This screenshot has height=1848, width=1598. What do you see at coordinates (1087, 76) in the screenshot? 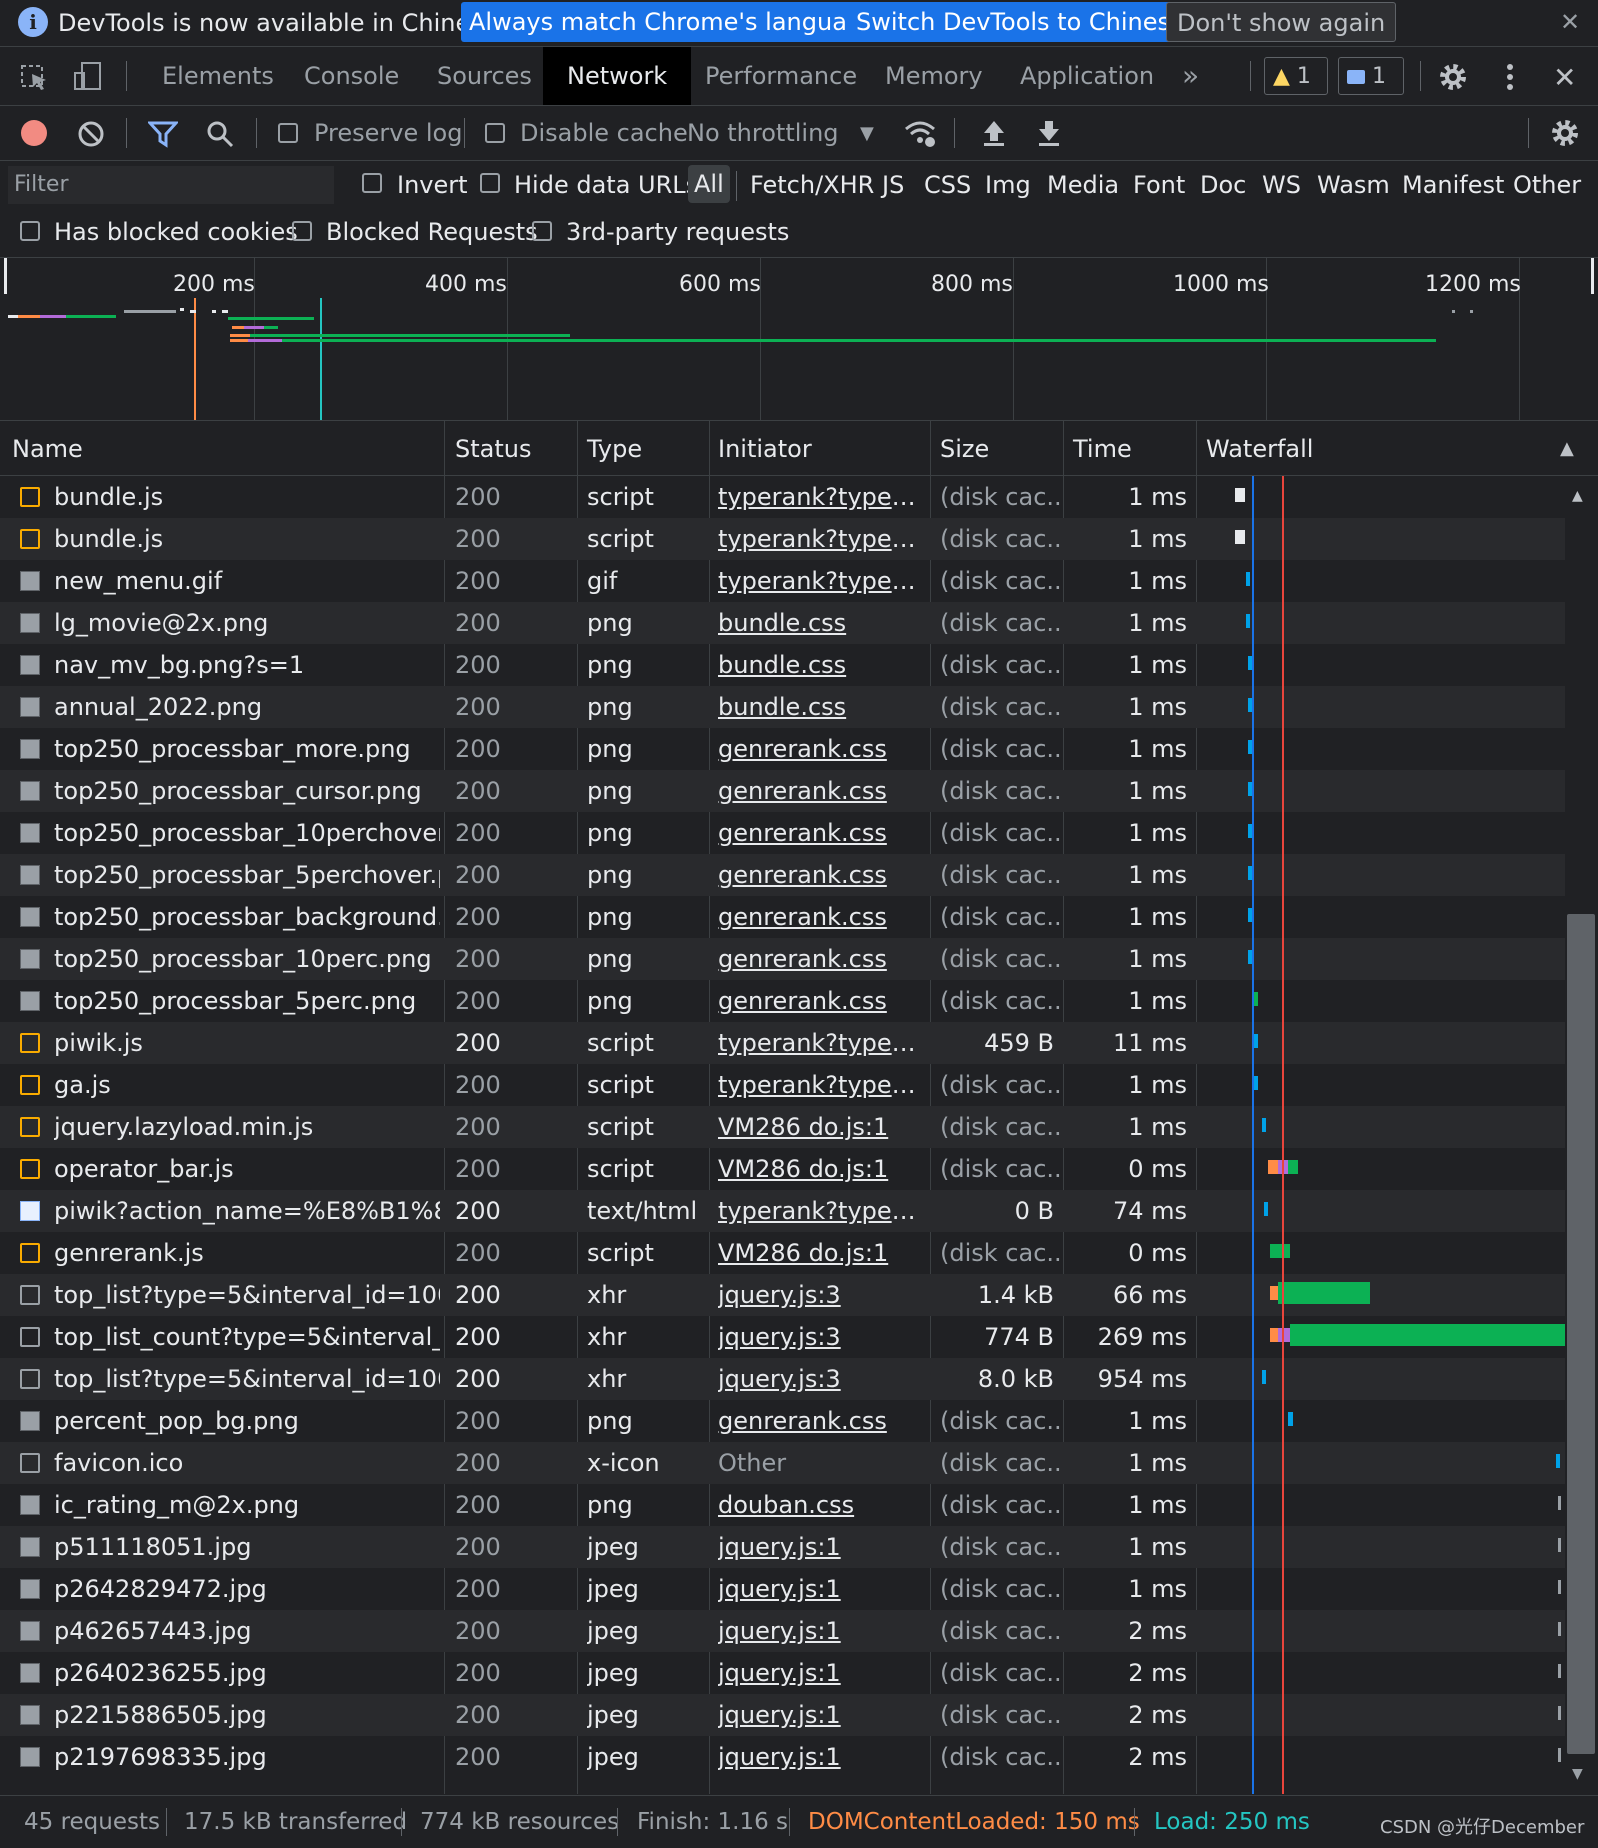
I see `tab-application: Application` at bounding box center [1087, 76].